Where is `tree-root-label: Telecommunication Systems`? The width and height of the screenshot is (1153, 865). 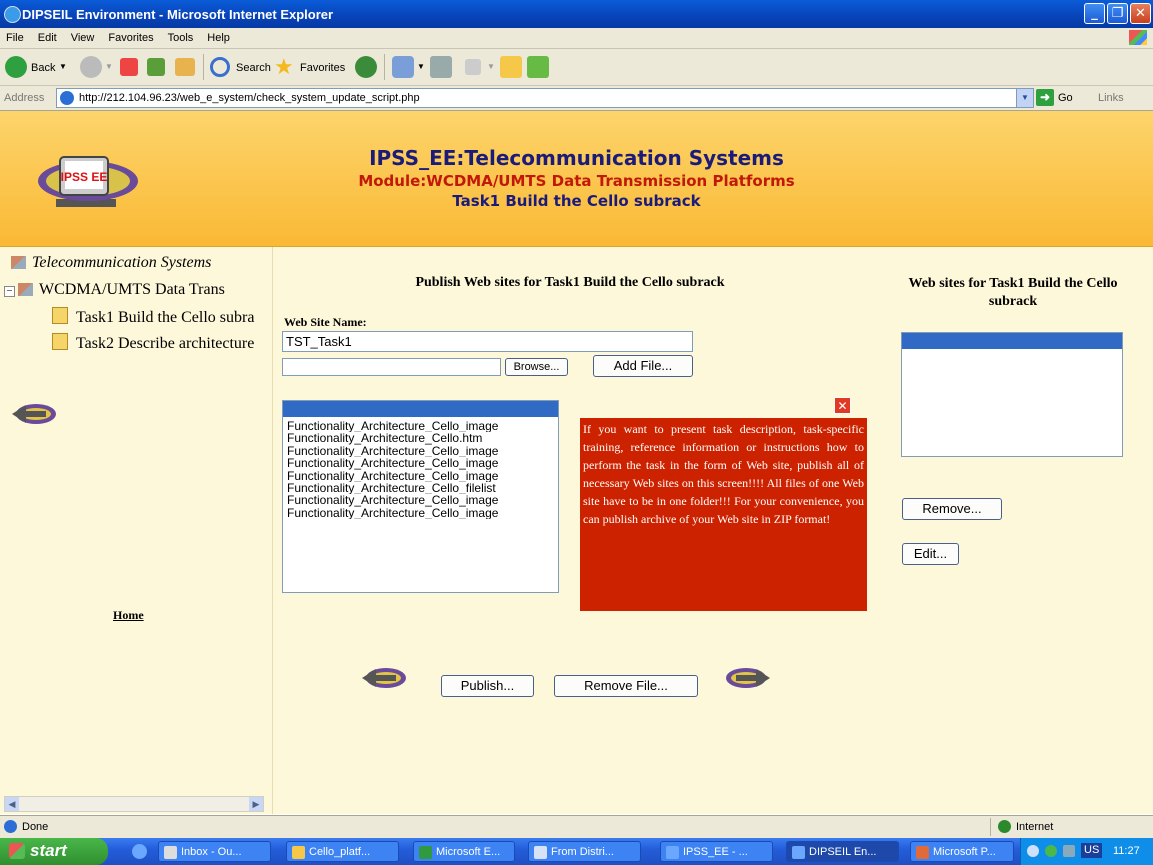
tree-root-label: Telecommunication Systems is located at coordinates (122, 262).